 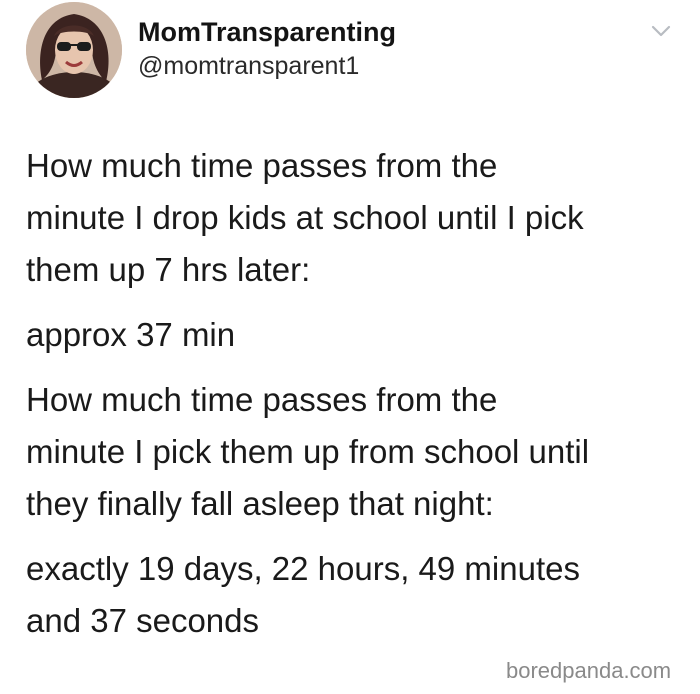 I want to click on tweet-line: minute I pick them up from school until, so click(x=308, y=451).